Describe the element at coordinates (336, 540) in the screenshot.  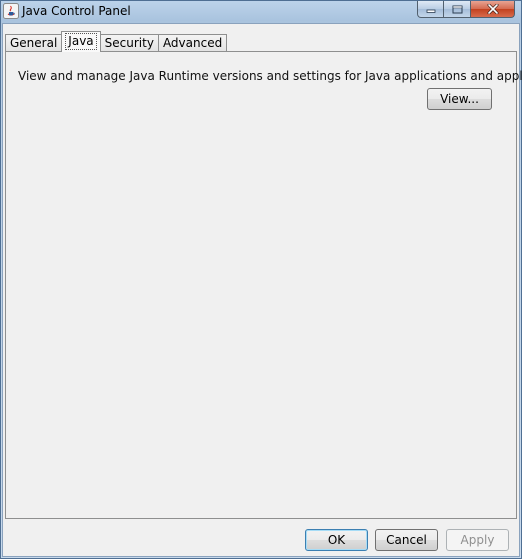
I see `ok-button: OK` at that location.